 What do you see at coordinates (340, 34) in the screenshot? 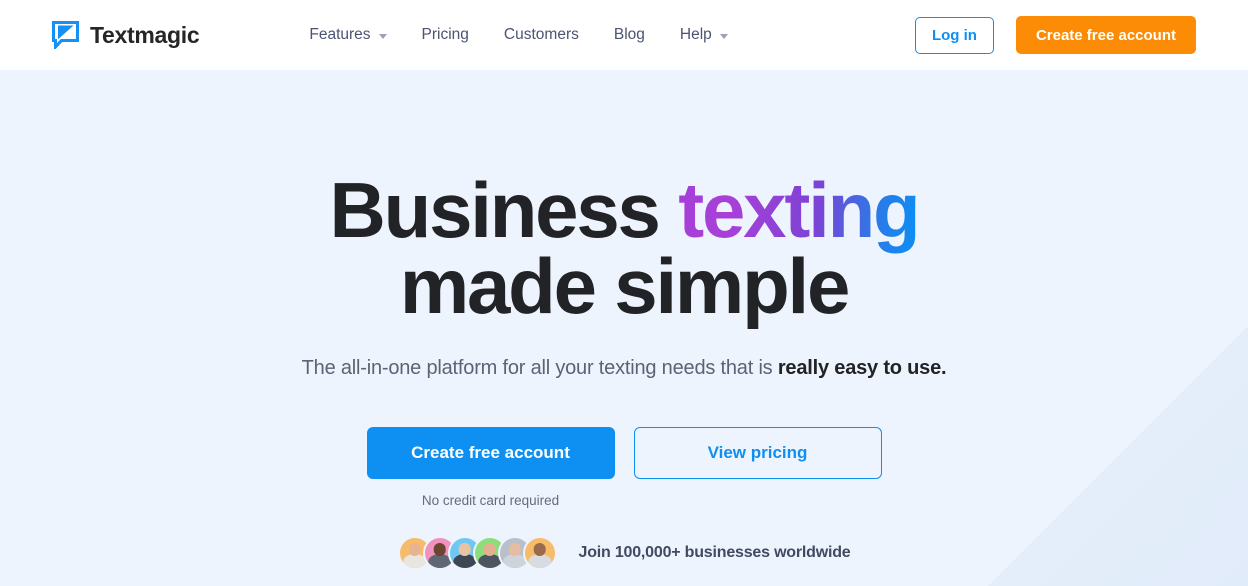
I see `nav-label-features: Features` at bounding box center [340, 34].